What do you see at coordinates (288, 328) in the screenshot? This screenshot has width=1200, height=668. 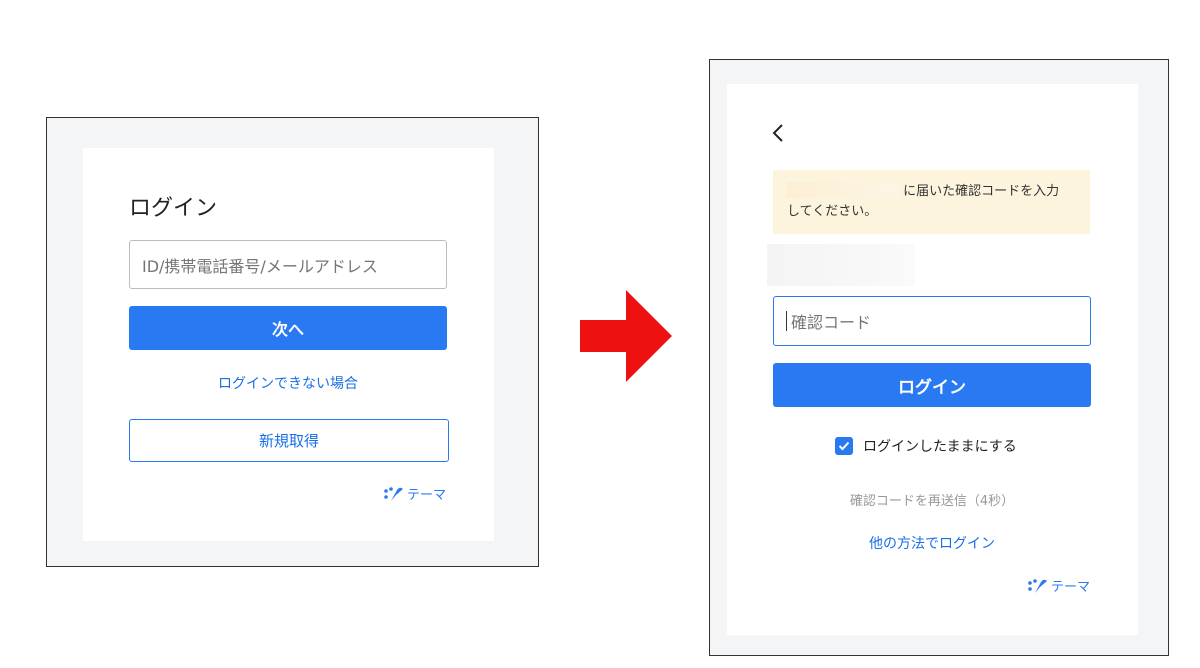 I see `next-button: 次へ` at bounding box center [288, 328].